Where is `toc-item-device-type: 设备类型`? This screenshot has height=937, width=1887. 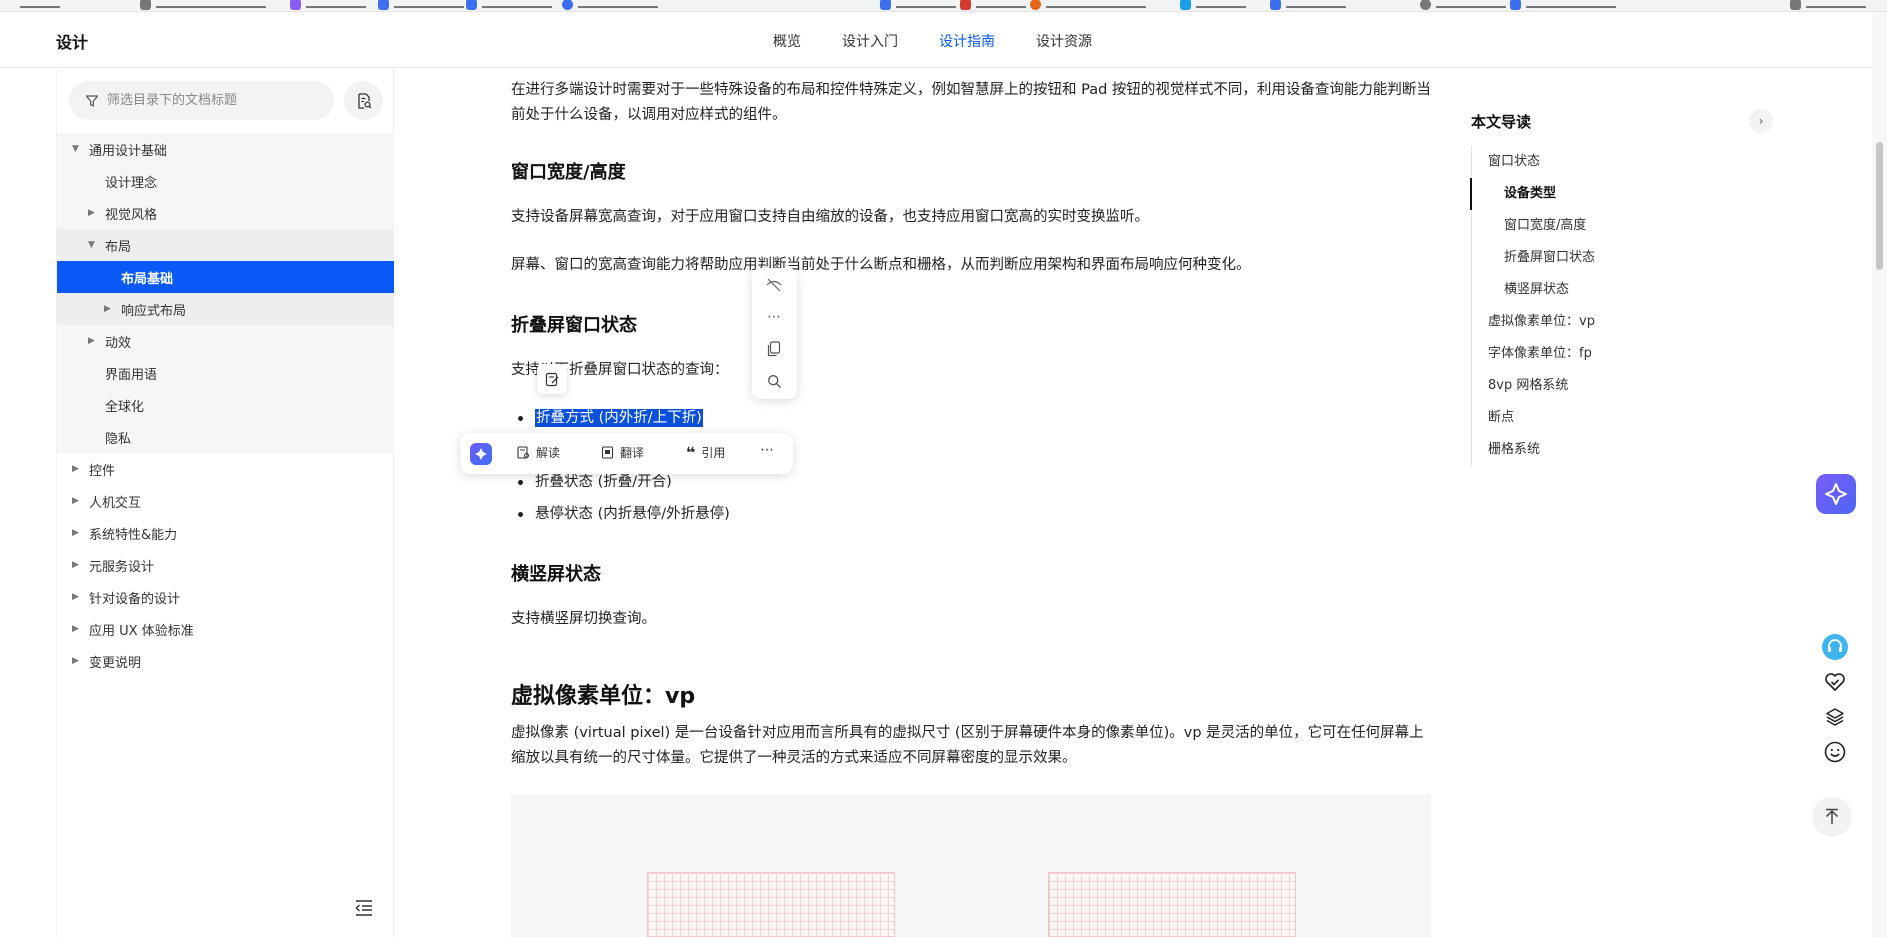
toc-item-device-type: 设备类型 is located at coordinates (1530, 194).